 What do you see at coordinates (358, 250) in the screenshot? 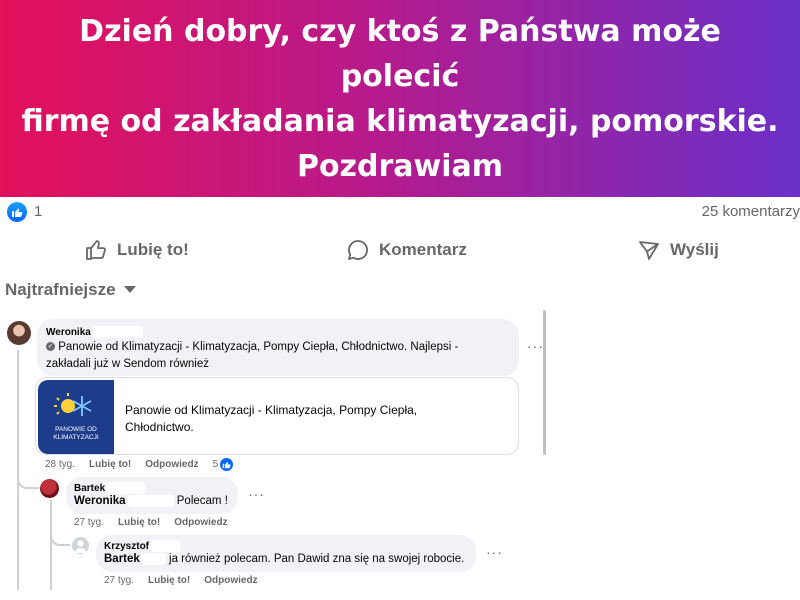
I see `speech-bubble-icon` at bounding box center [358, 250].